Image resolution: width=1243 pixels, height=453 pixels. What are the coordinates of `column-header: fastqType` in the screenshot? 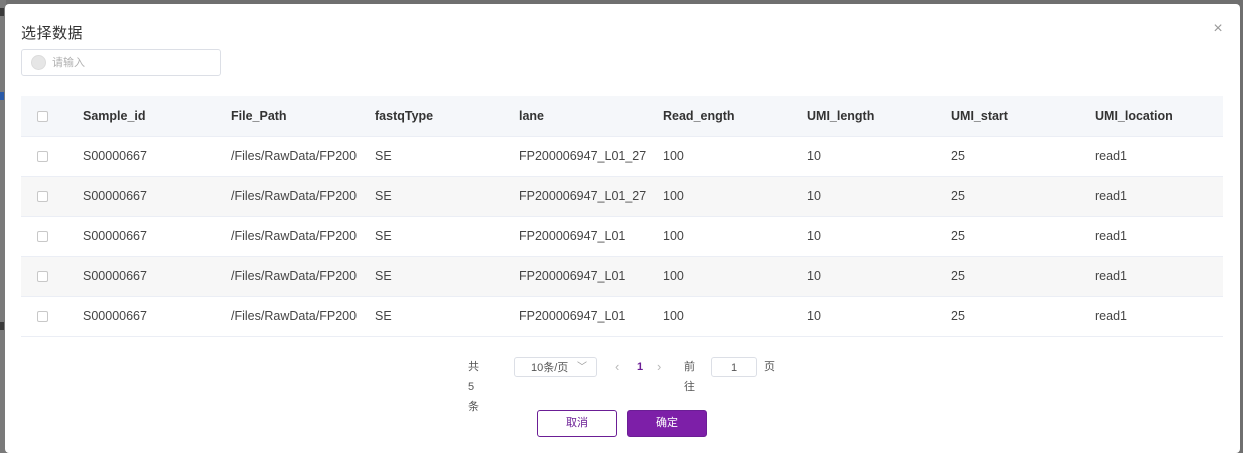 It's located at (447, 116).